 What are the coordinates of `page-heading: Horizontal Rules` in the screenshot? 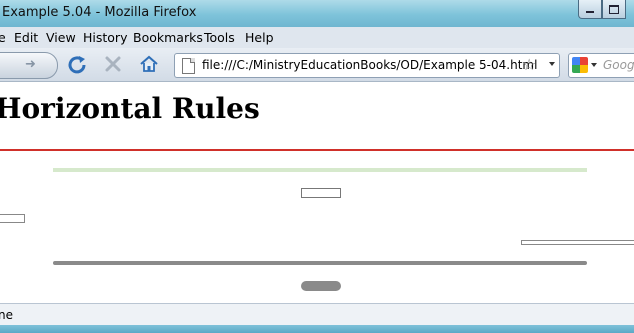 It's located at (130, 108).